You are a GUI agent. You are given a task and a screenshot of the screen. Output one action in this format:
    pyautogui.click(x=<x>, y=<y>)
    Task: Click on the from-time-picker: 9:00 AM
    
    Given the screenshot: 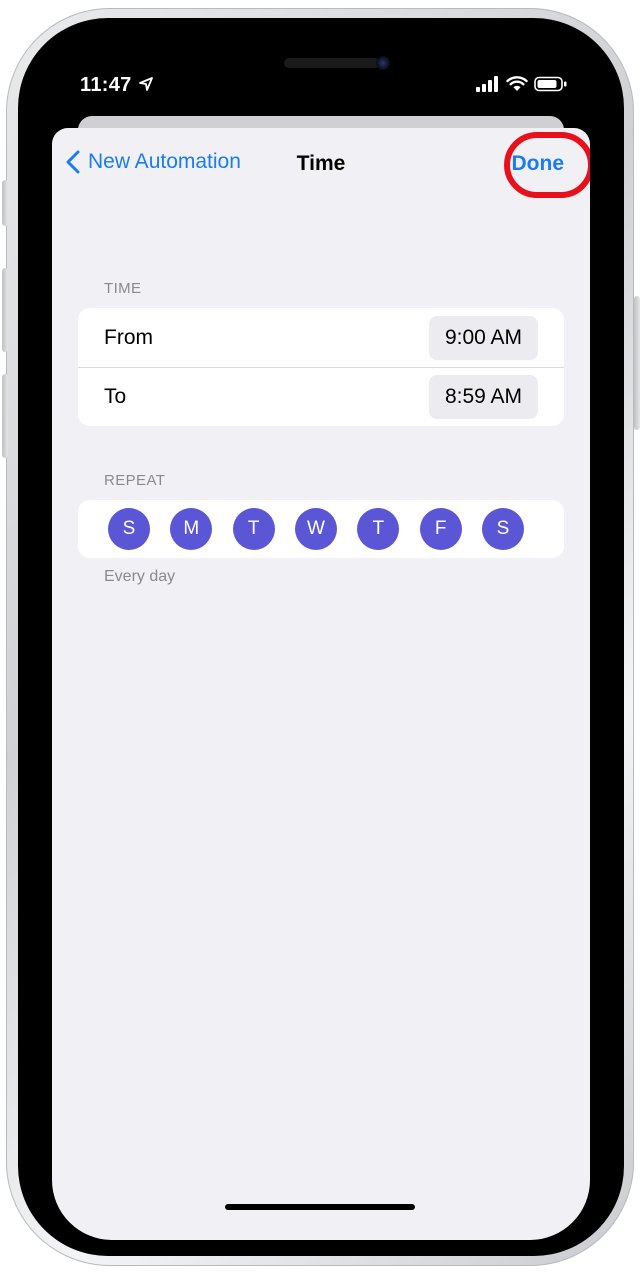 What is the action you would take?
    pyautogui.click(x=483, y=337)
    